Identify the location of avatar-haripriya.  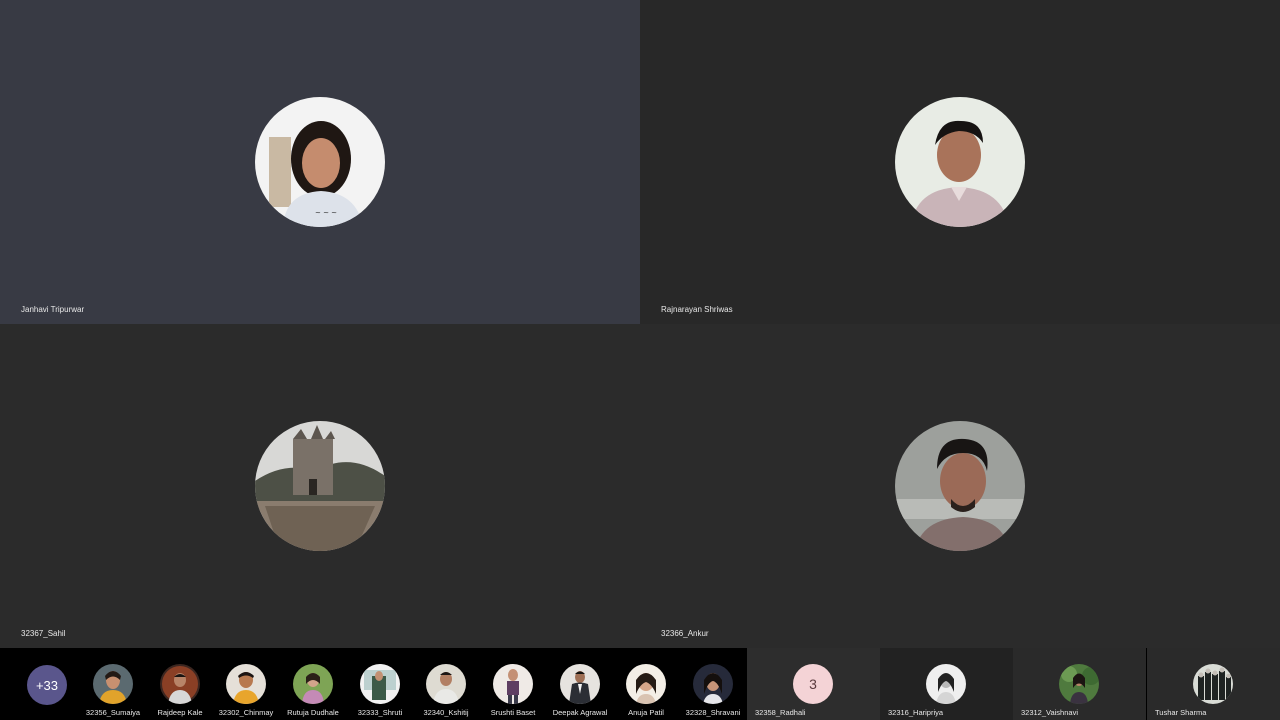
(946, 684).